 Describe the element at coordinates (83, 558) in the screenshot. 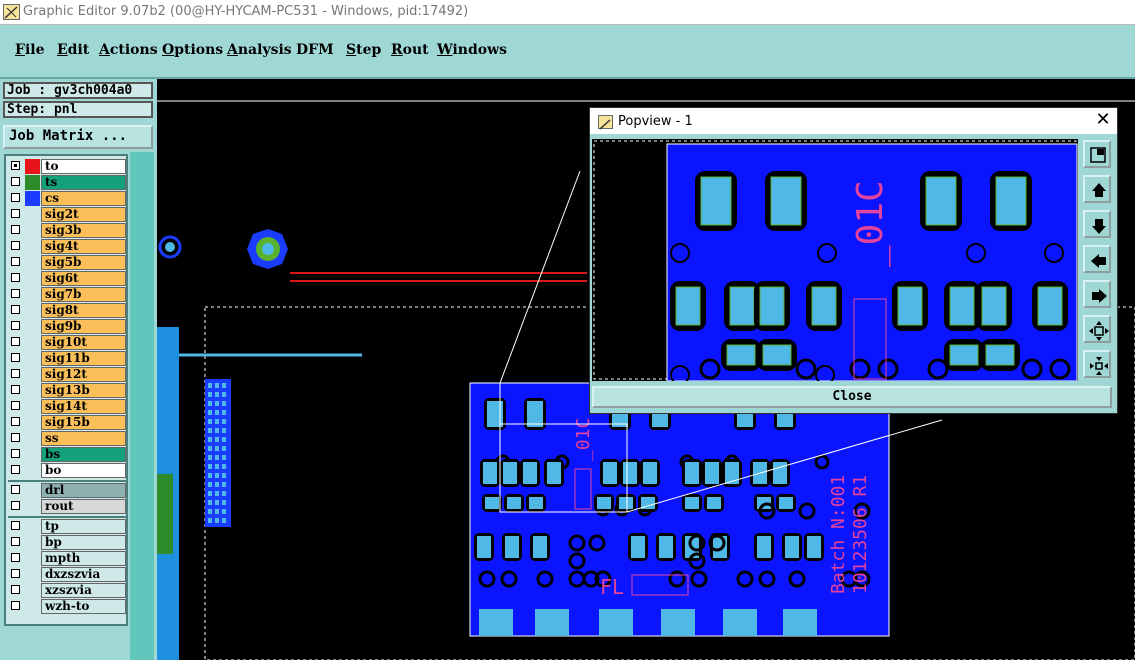

I see `layer-name: mpth` at that location.